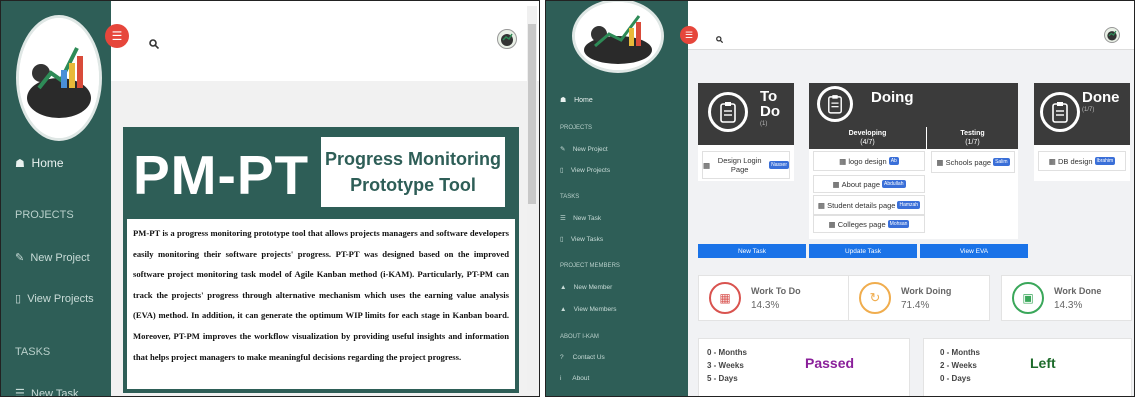 This screenshot has height=397, width=1135. I want to click on card-text: logo design, so click(867, 161).